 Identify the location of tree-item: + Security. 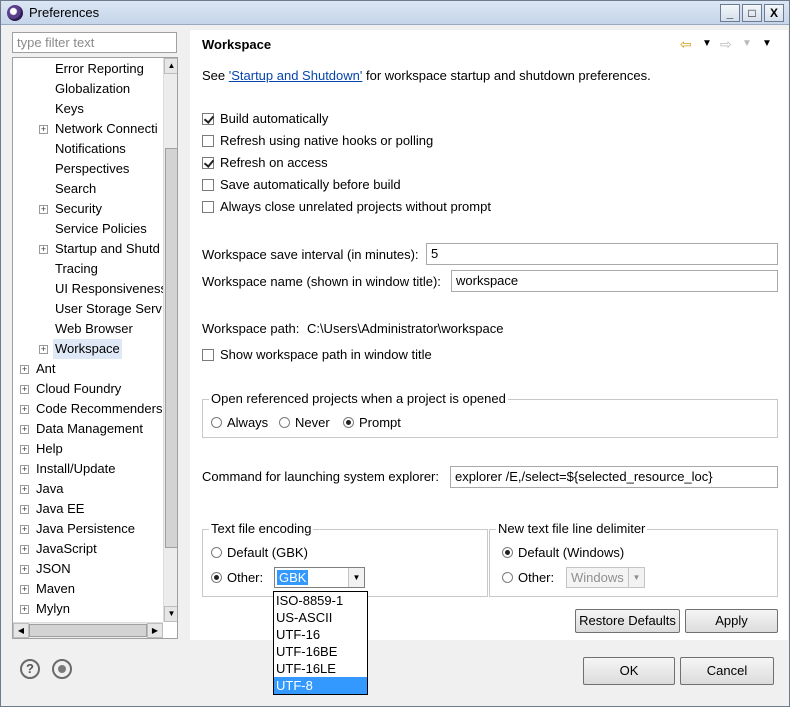
(88, 209).